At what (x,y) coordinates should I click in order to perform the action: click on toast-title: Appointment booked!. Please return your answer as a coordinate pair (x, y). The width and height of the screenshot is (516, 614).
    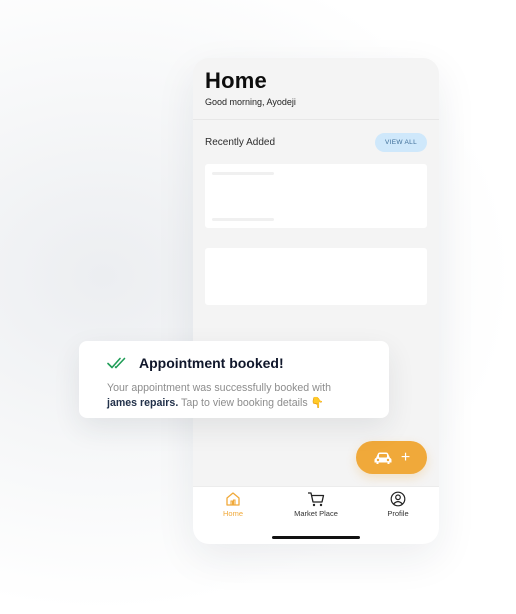
    Looking at the image, I should click on (211, 363).